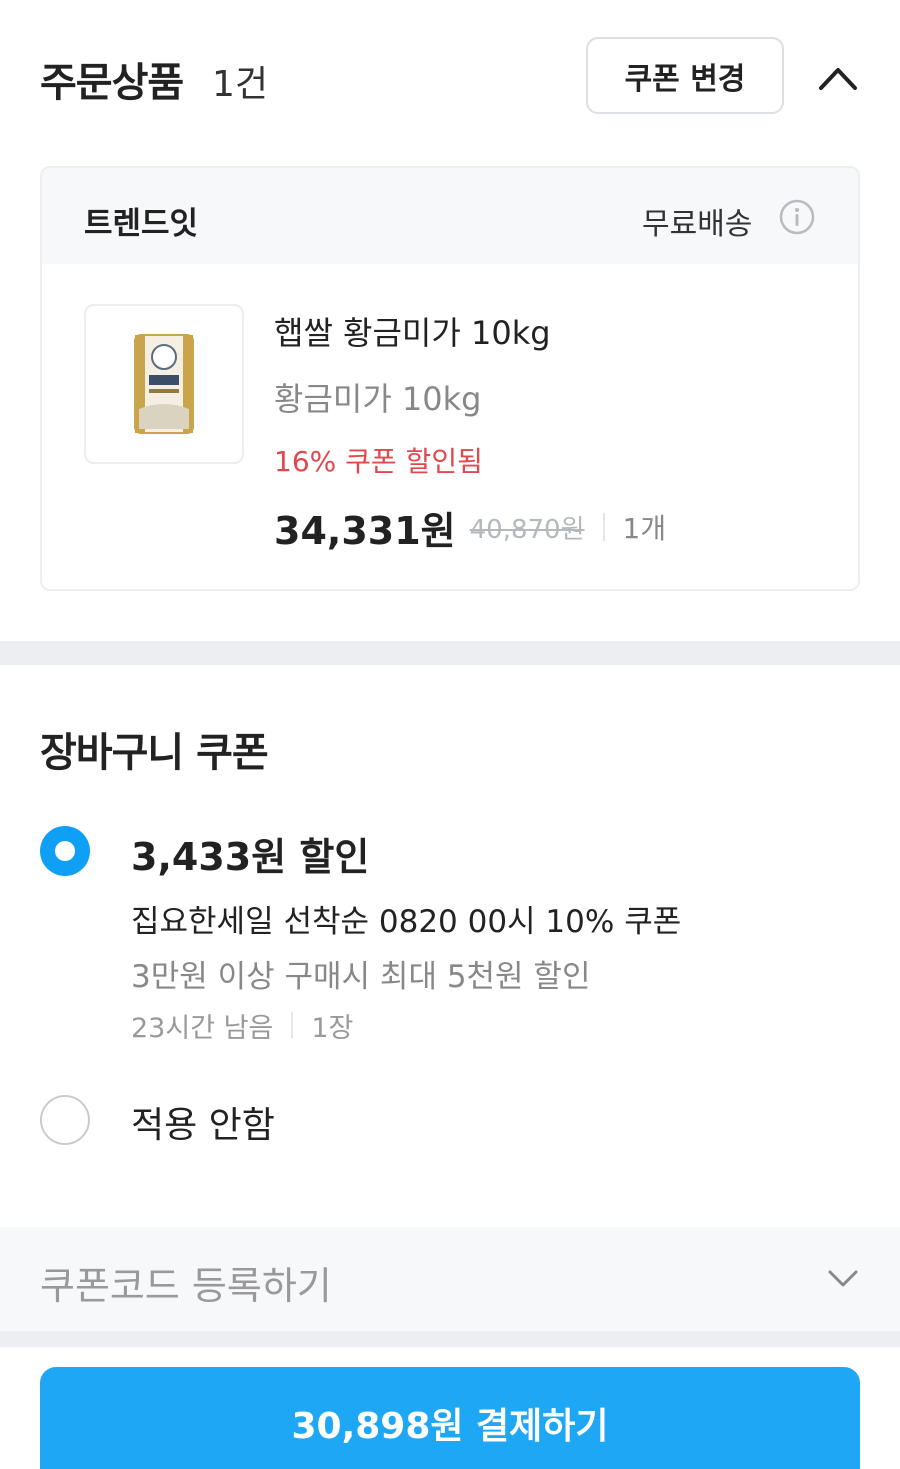 The width and height of the screenshot is (900, 1469). I want to click on coupon-name: 집요한세일 선착순 0820 00시 10% 쿠폰, so click(406, 922).